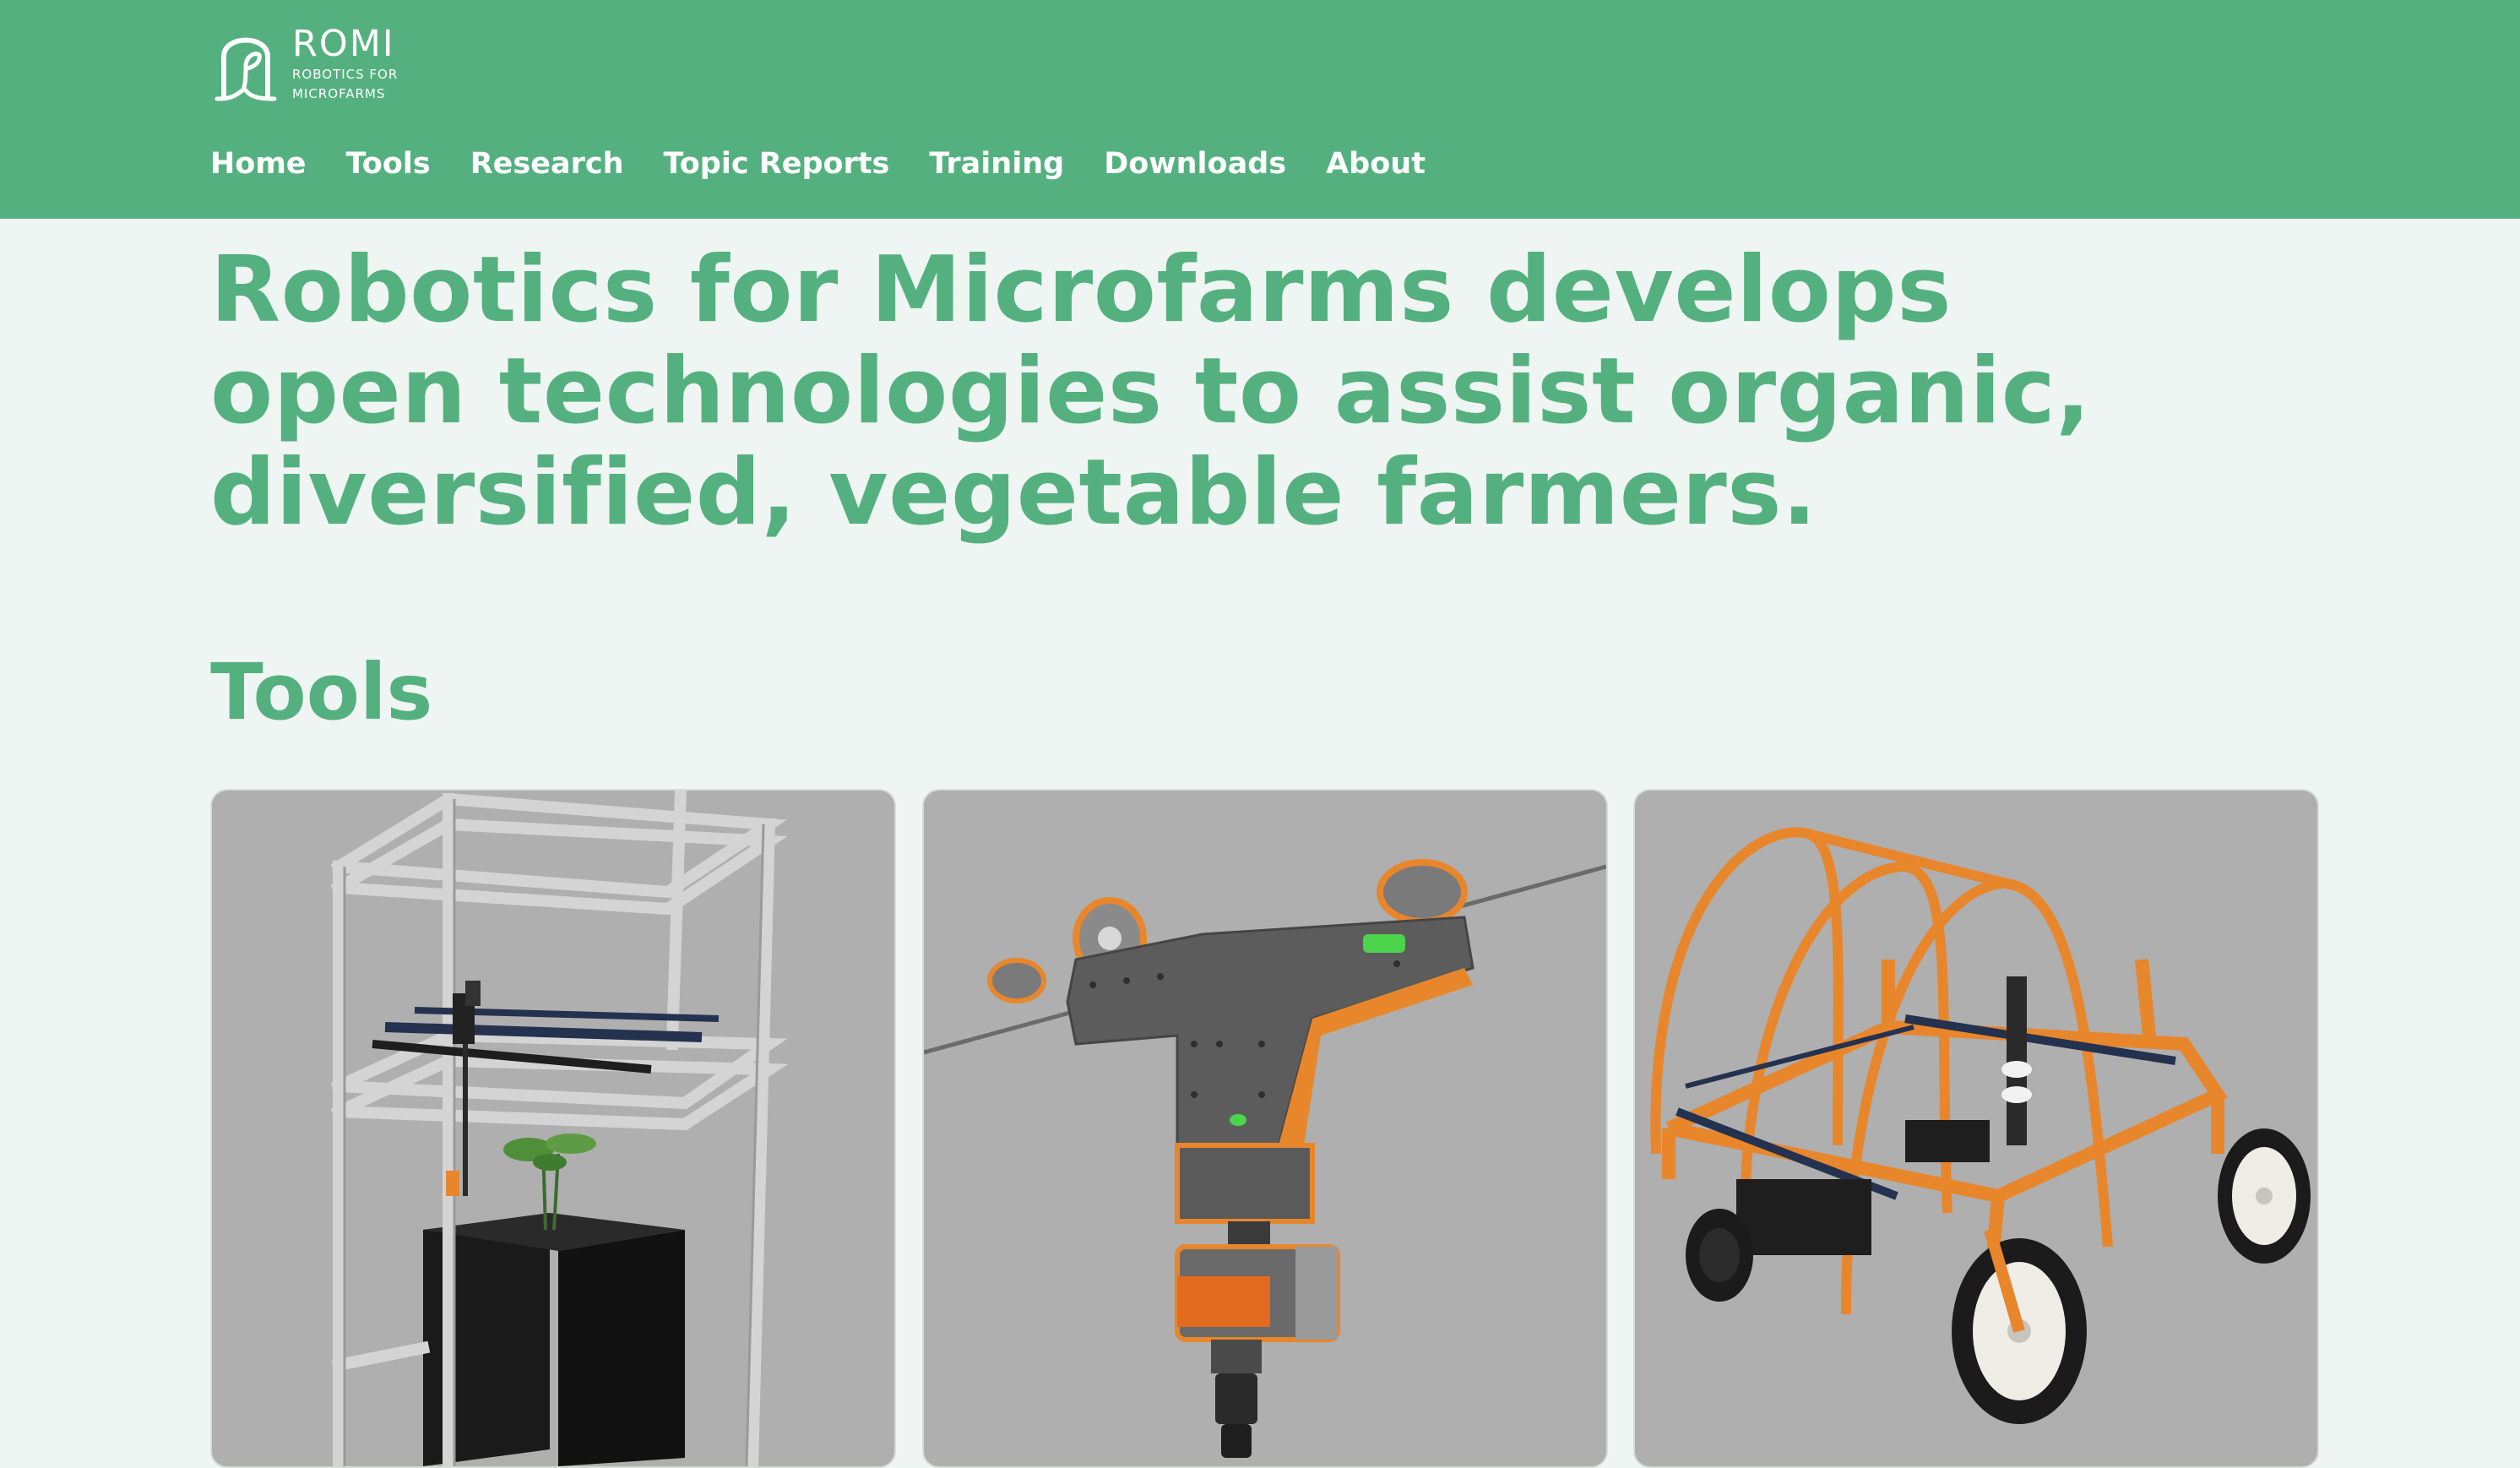  Describe the element at coordinates (1195, 164) in the screenshot. I see `nav-item-downloads: Downloads` at that location.